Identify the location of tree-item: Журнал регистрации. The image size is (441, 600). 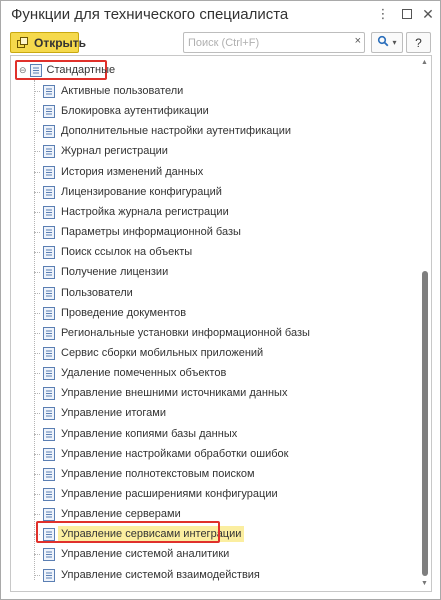
(101, 151).